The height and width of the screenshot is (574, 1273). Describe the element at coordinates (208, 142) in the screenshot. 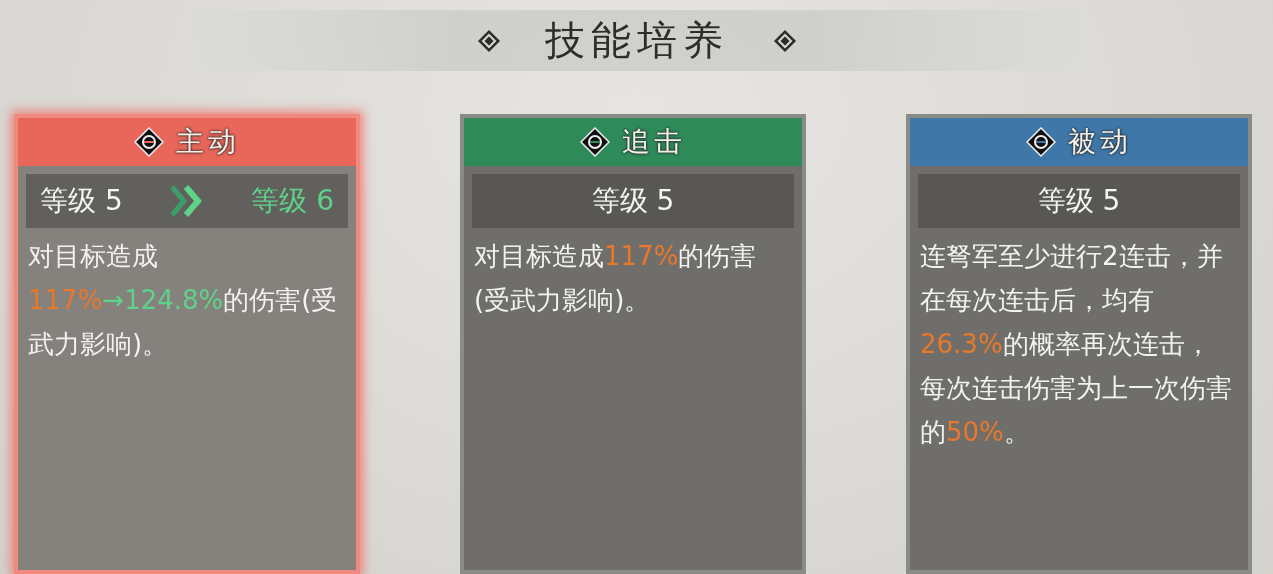

I see `skill-type-label: 主动` at that location.